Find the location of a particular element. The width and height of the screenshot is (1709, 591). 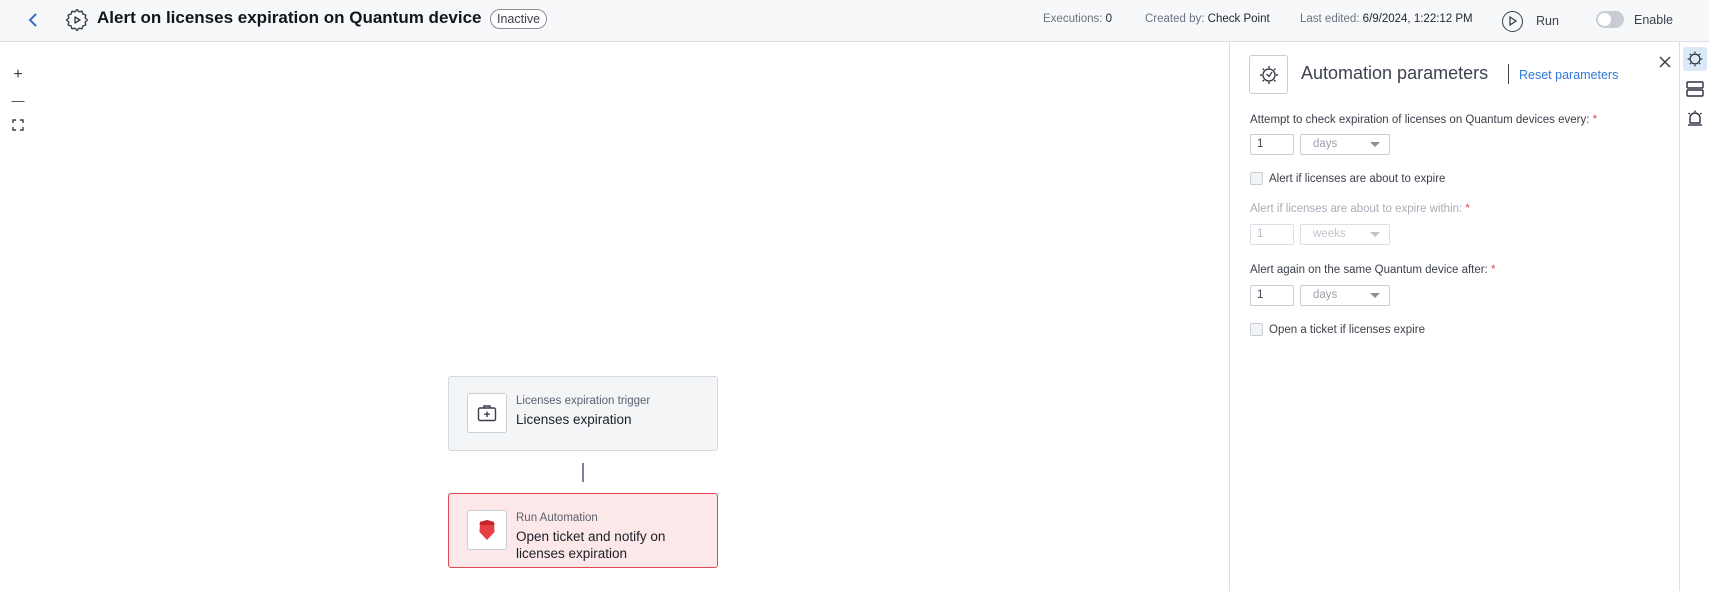

close-icon is located at coordinates (1665, 62).